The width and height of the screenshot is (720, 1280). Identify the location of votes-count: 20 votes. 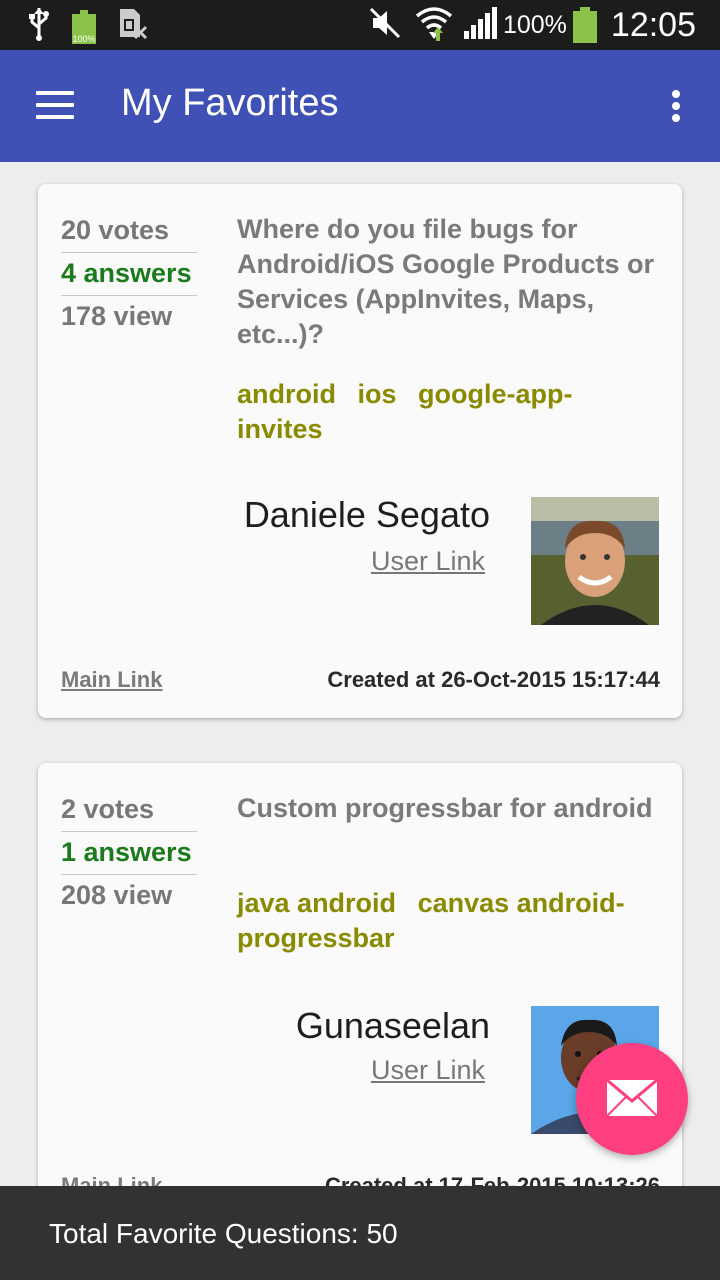
(129, 231).